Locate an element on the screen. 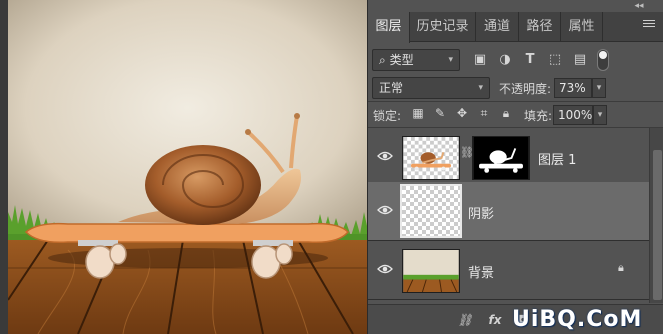  lock-image-icon: ✎ is located at coordinates (440, 113).